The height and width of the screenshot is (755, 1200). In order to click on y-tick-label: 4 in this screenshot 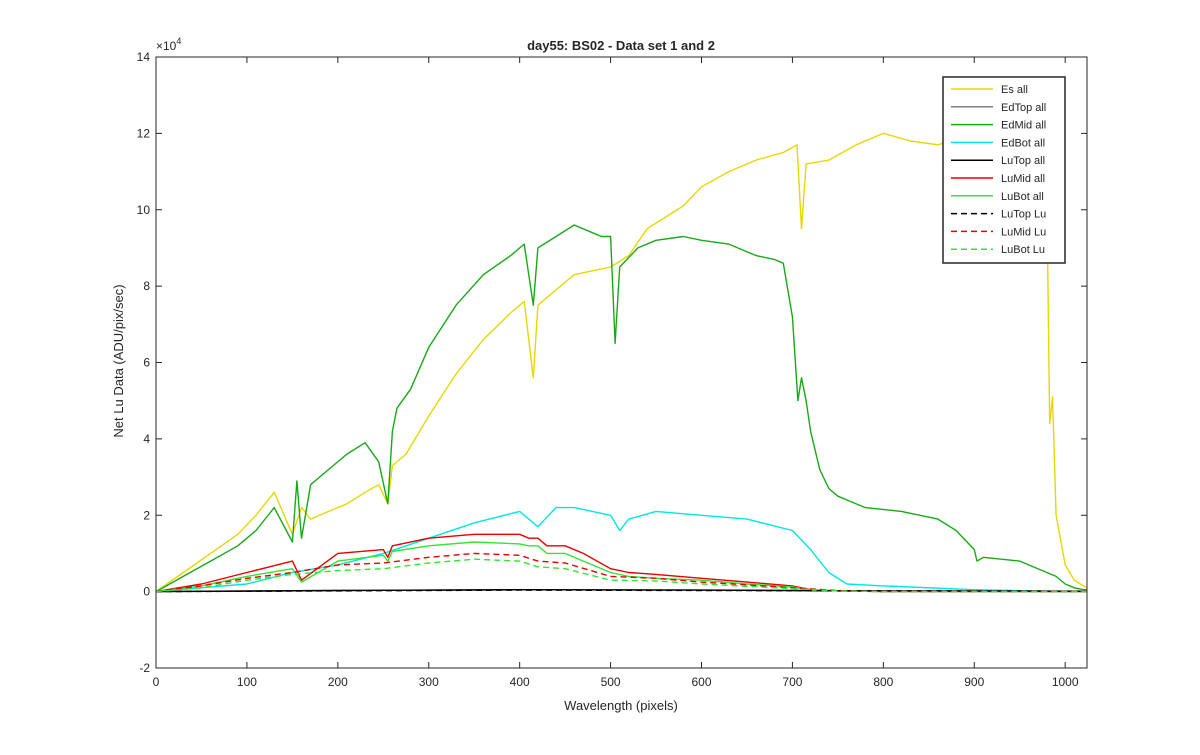, I will do `click(146, 439)`.